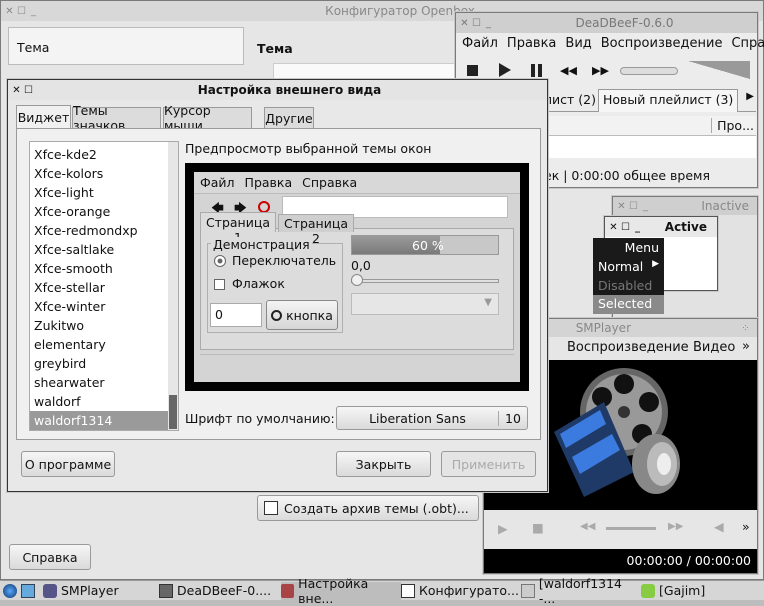 Image resolution: width=764 pixels, height=606 pixels. What do you see at coordinates (432, 418) in the screenshot?
I see `font-button: Liberation Sans 10` at bounding box center [432, 418].